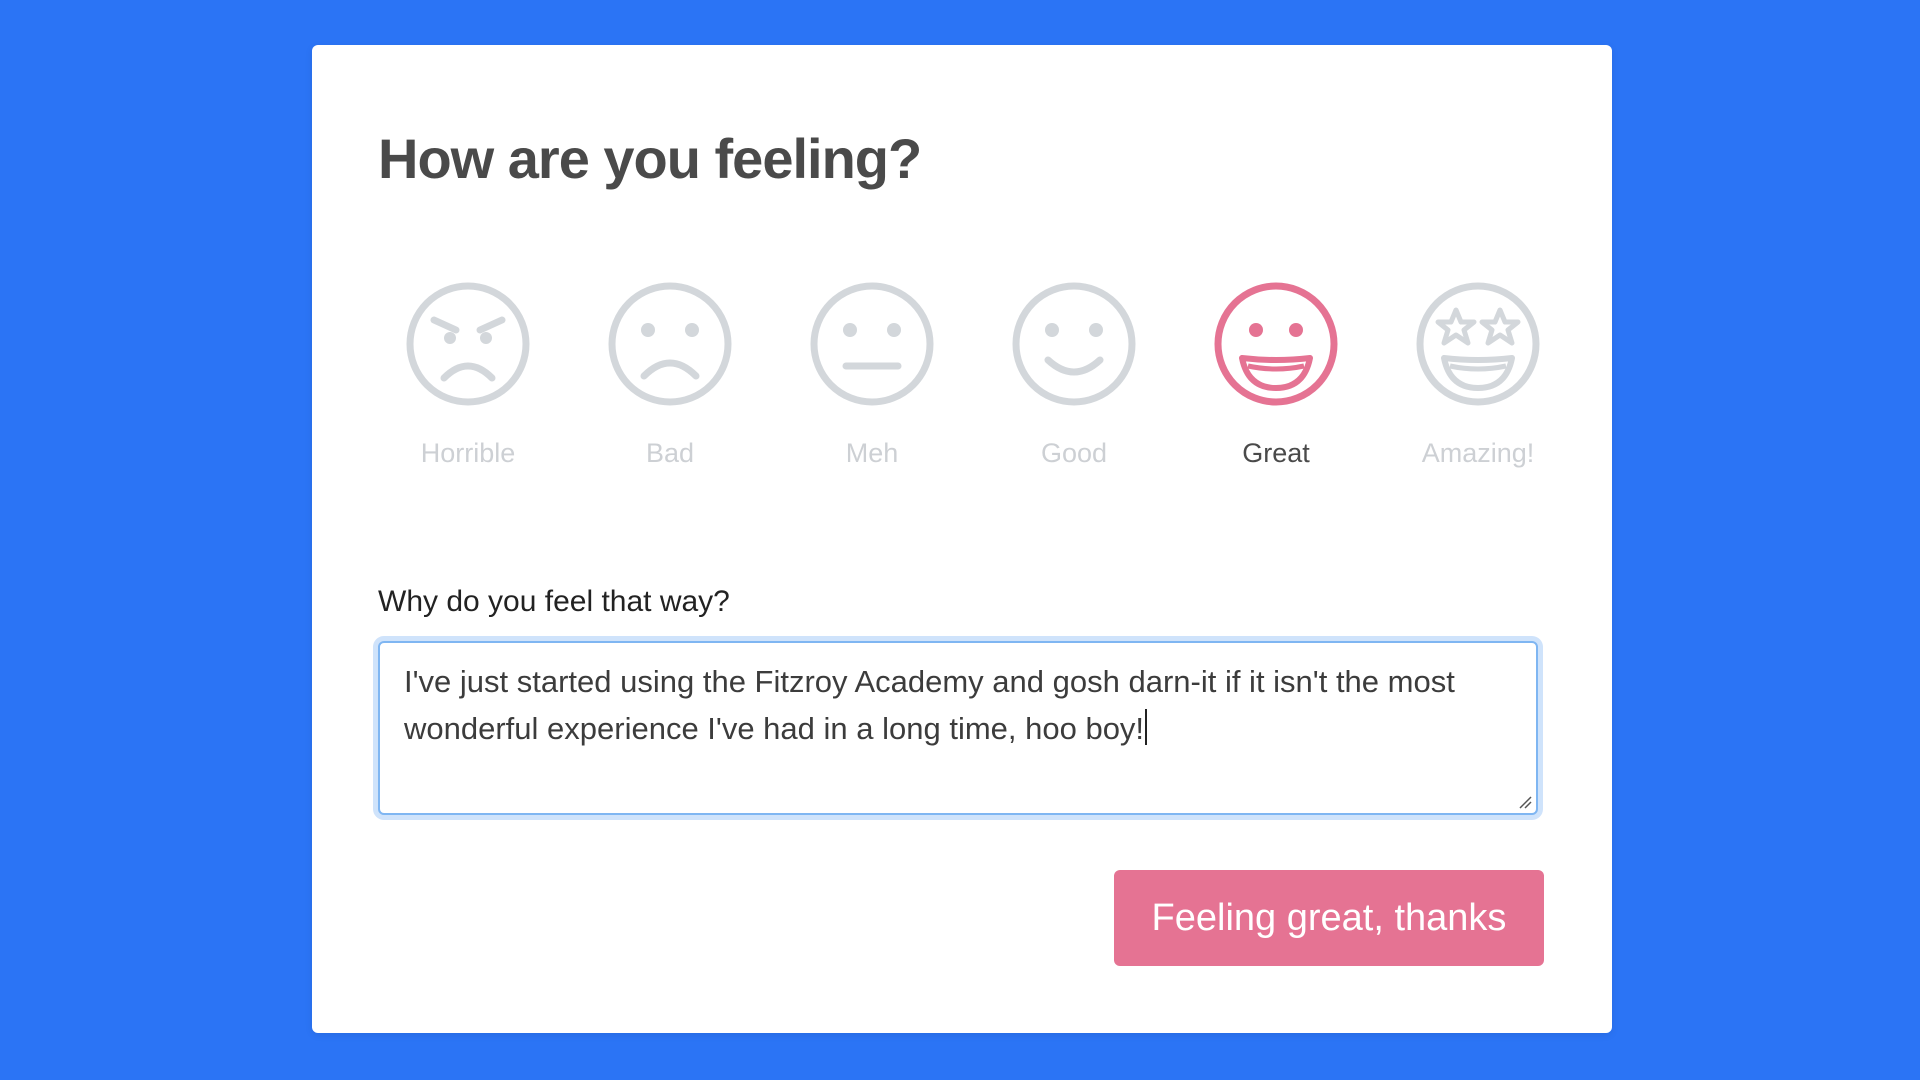  I want to click on mood-label: Bad, so click(670, 453).